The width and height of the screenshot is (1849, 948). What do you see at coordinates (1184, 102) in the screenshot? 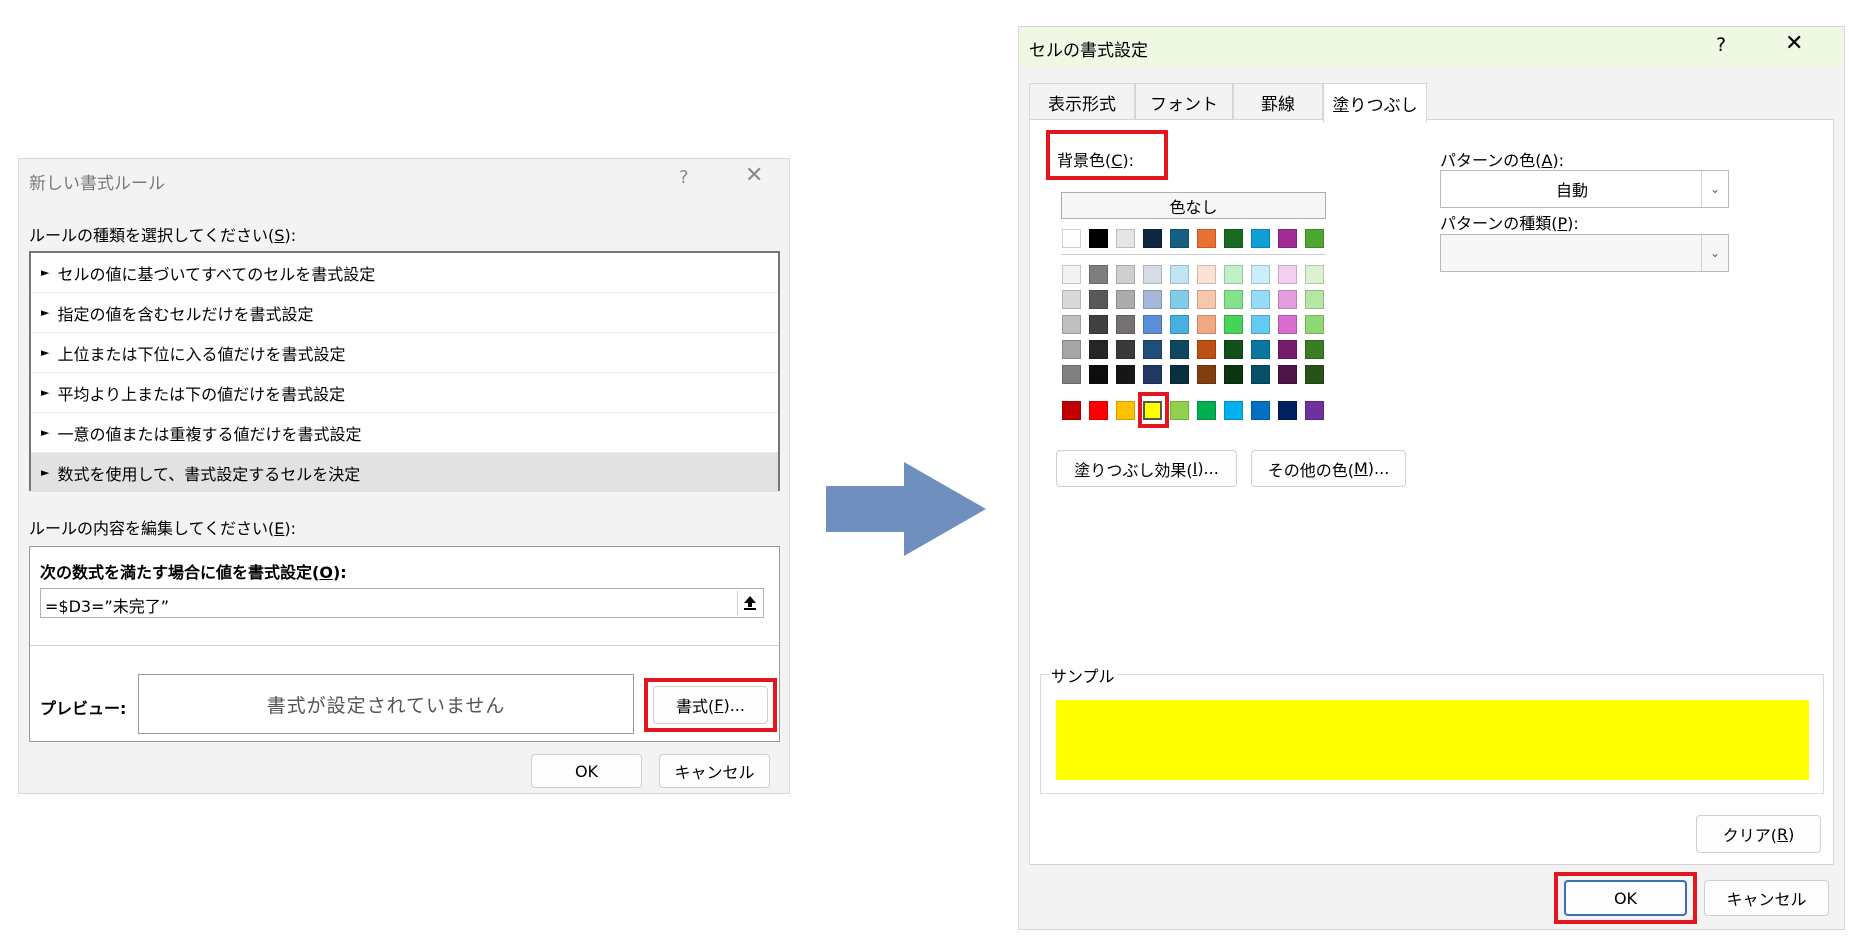
I see `tab-font: フォント` at bounding box center [1184, 102].